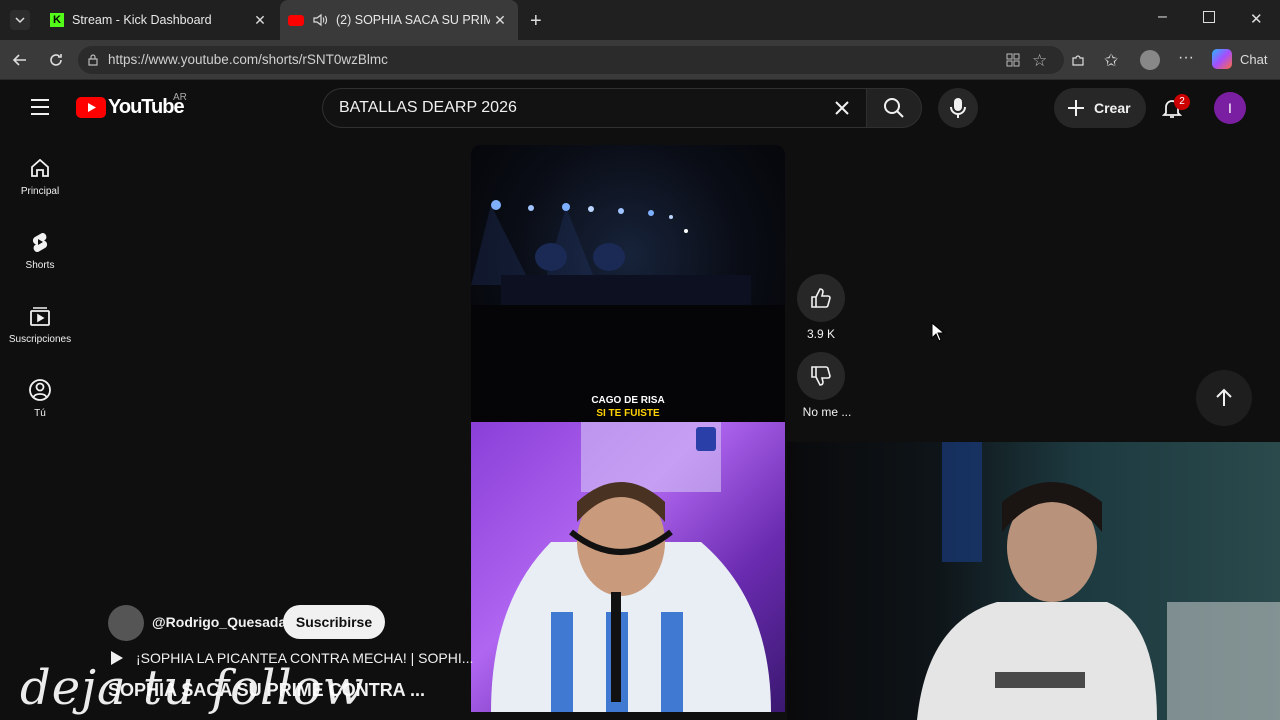 The height and width of the screenshot is (720, 1280). I want to click on apps-icon, so click(1013, 60).